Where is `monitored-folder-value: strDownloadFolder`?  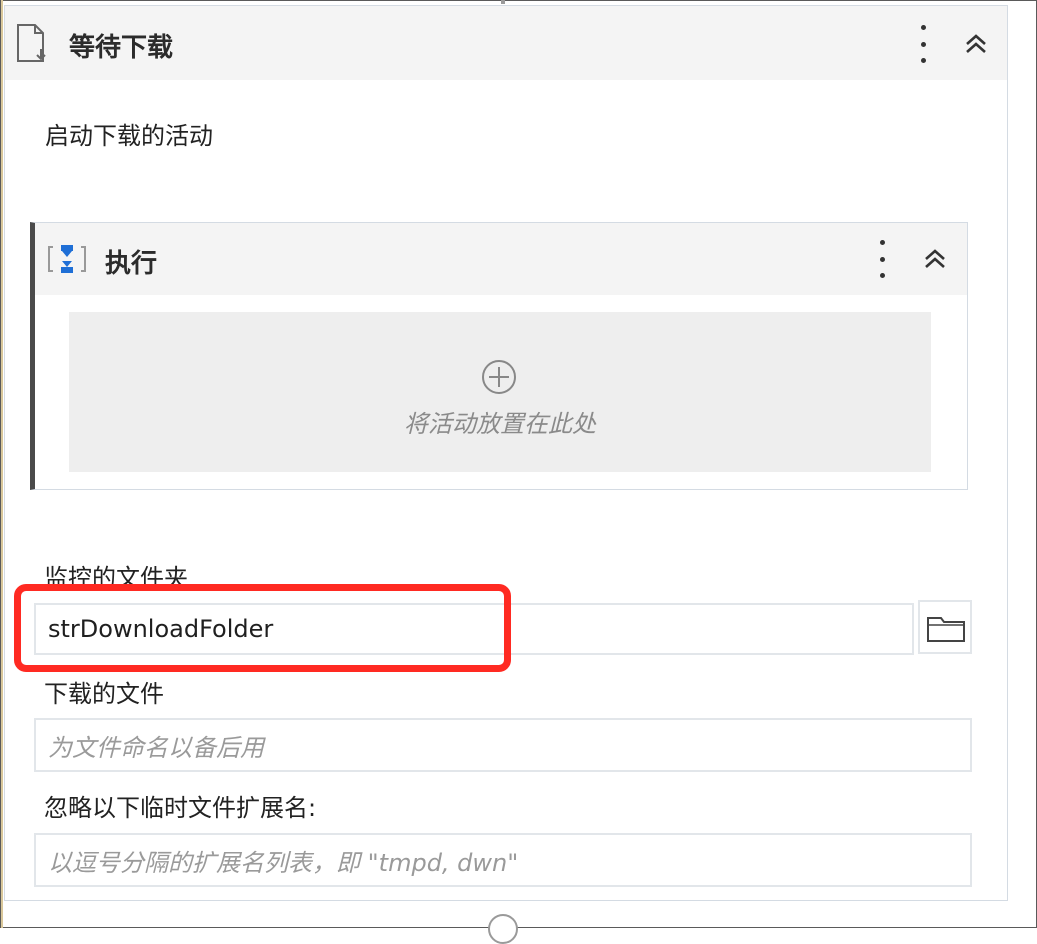
monitored-folder-value: strDownloadFolder is located at coordinates (161, 629).